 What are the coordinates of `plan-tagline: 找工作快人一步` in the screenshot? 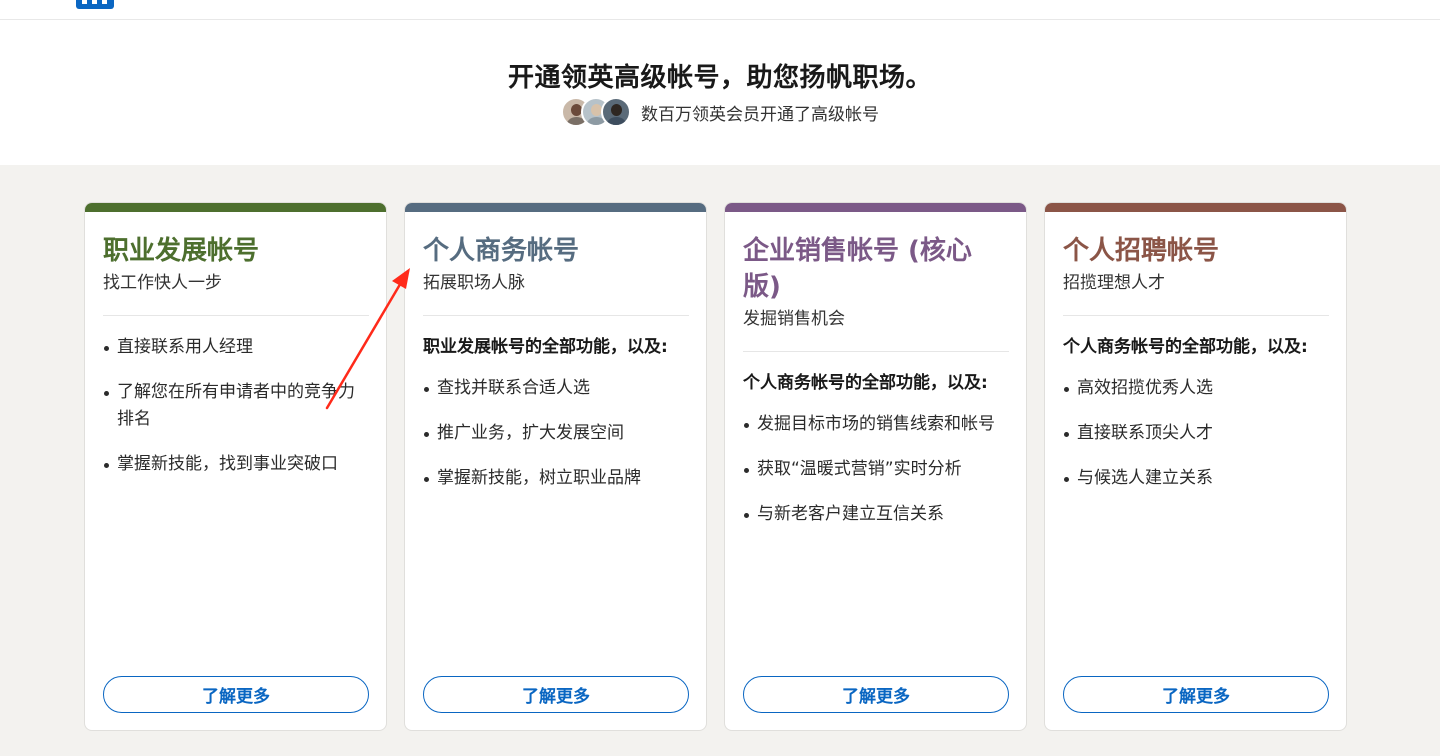 It's located at (162, 283).